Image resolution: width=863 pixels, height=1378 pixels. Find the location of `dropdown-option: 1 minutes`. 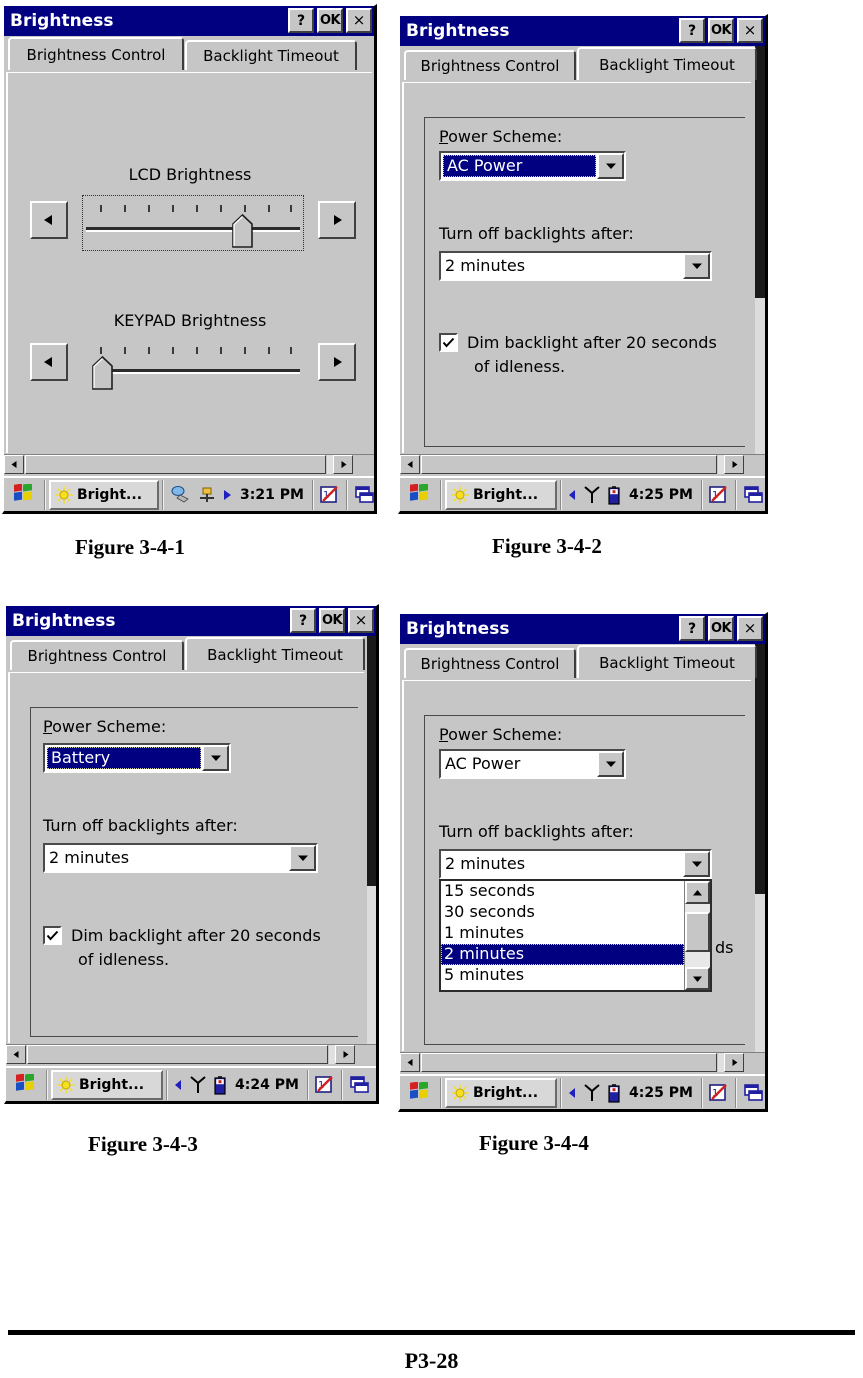

dropdown-option: 1 minutes is located at coordinates (562, 933).